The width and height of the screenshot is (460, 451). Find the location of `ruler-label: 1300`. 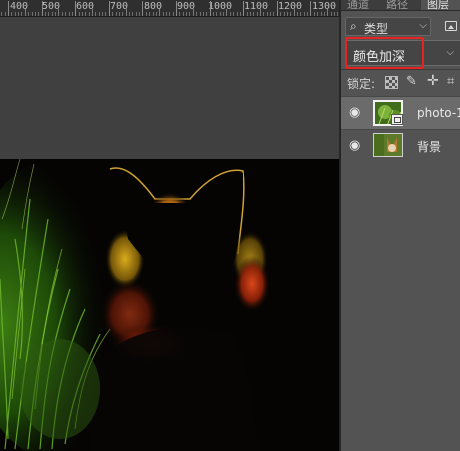

ruler-label: 1300 is located at coordinates (324, 6).